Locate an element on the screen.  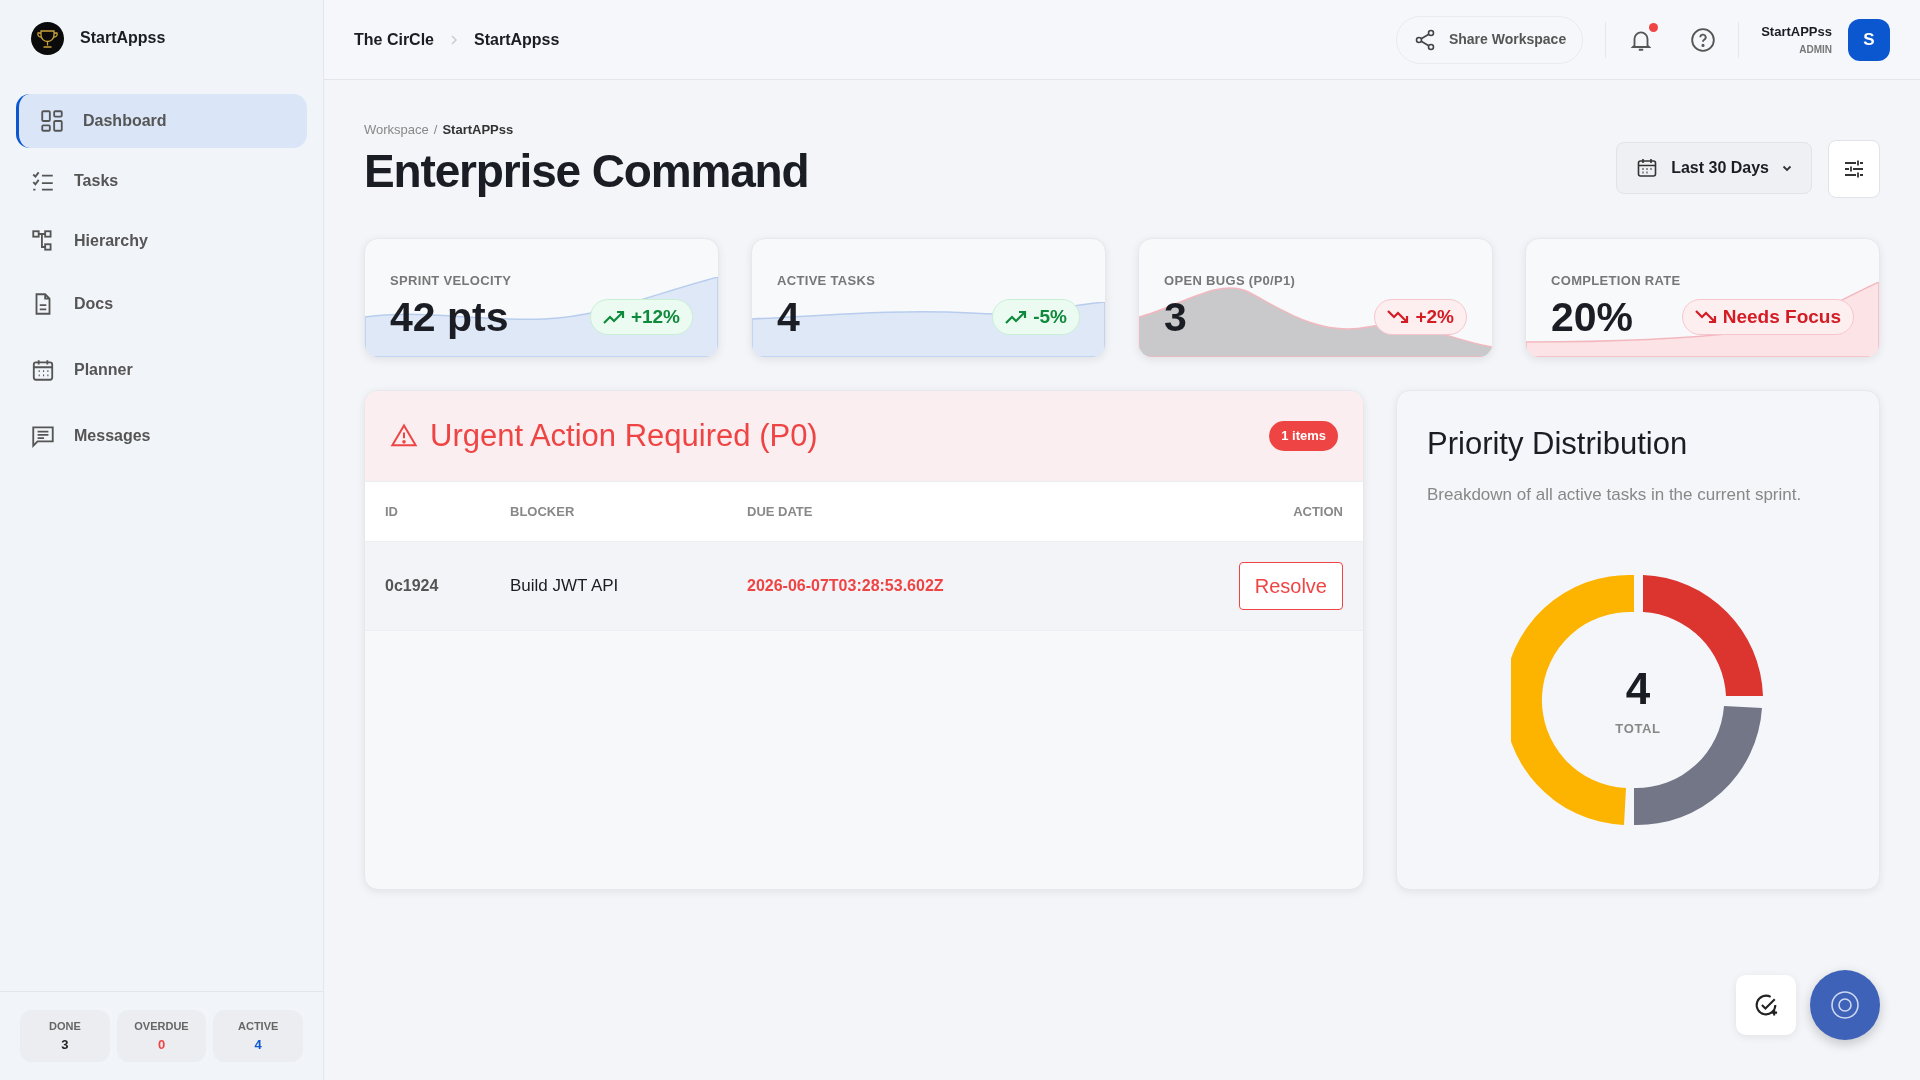
calendar-icon is located at coordinates (43, 370).